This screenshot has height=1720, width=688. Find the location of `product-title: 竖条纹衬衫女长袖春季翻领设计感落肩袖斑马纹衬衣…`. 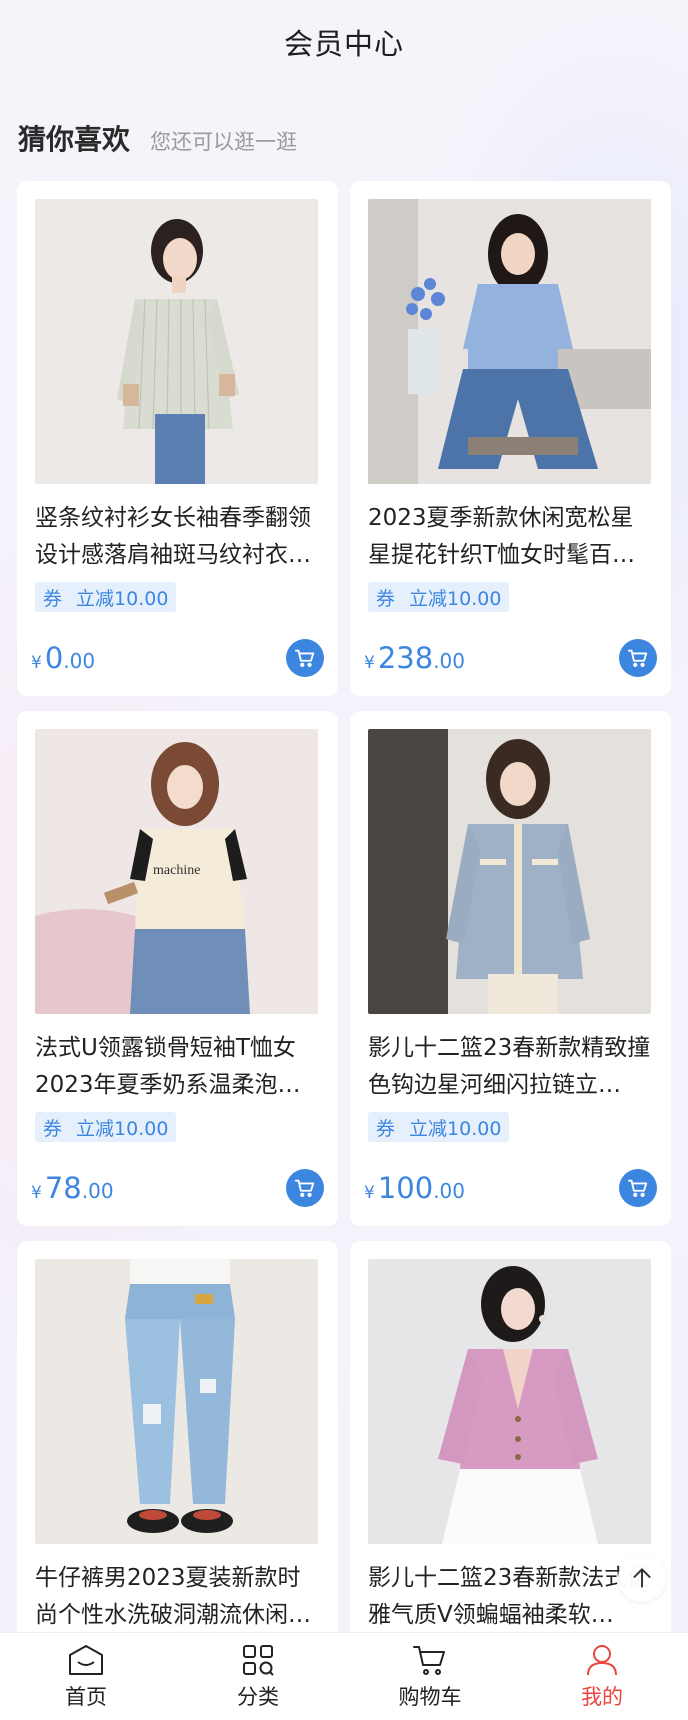

product-title: 竖条纹衬衫女长袖春季翻领设计感落肩袖斑马纹衬衣… is located at coordinates (177, 537).